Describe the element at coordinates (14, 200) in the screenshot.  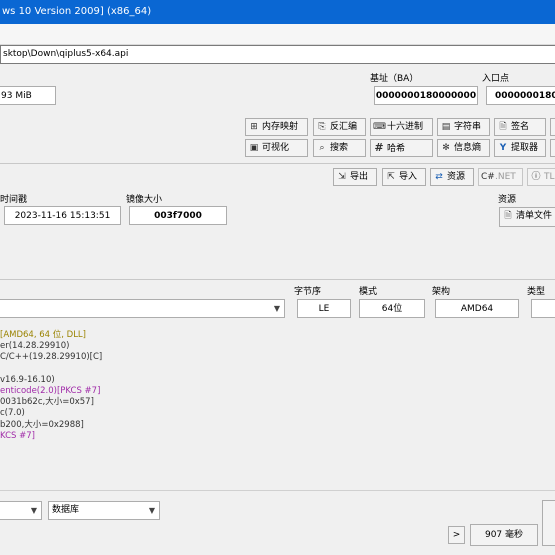
I see `timestamp-label: 时间戳` at that location.